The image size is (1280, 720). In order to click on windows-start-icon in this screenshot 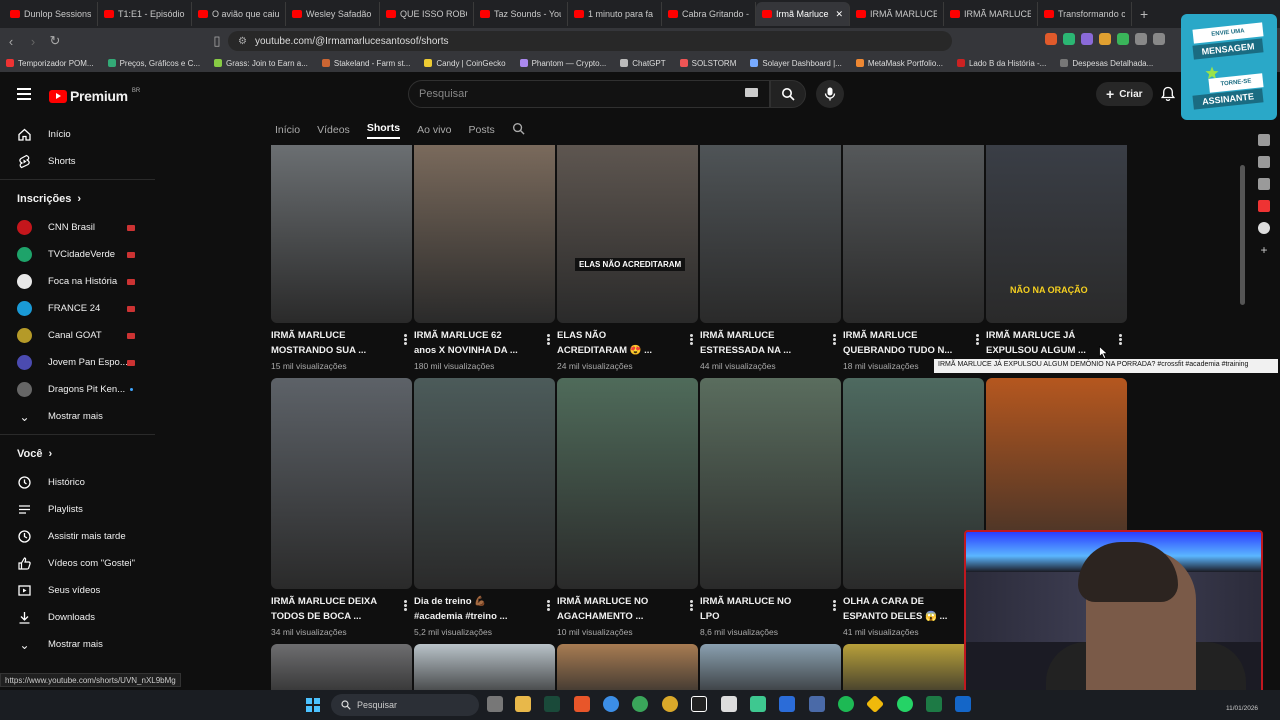, I will do `click(313, 705)`.